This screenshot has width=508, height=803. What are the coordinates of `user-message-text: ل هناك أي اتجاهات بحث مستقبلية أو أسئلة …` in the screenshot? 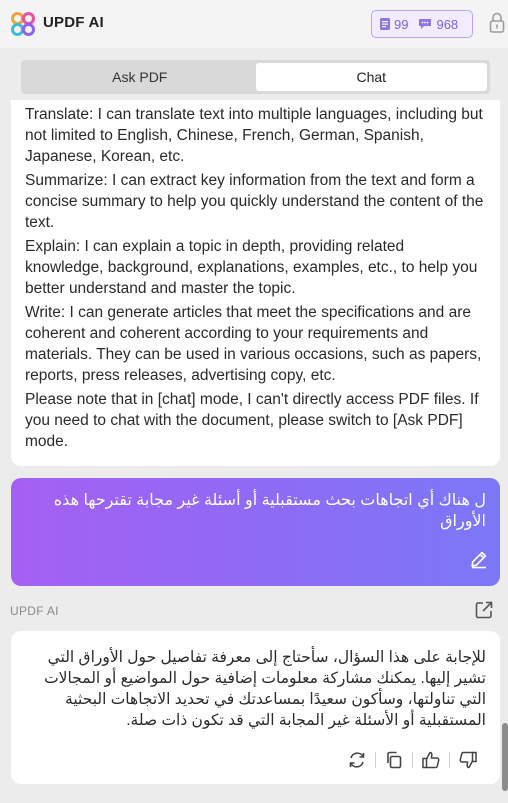 It's located at (269, 511).